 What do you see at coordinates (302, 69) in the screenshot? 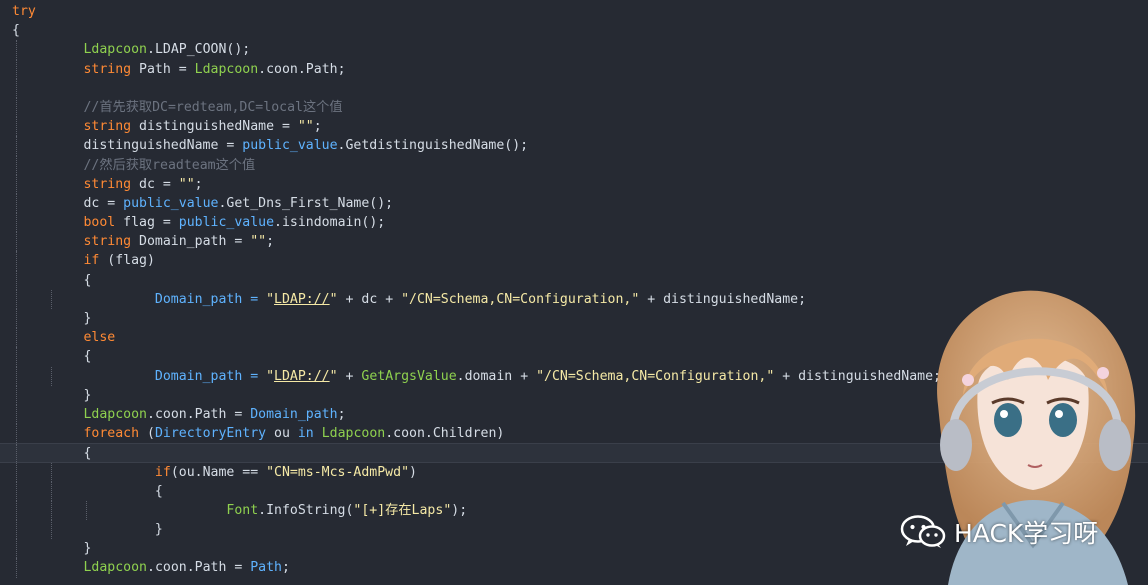
I see `code-text: .coon.Path;` at bounding box center [302, 69].